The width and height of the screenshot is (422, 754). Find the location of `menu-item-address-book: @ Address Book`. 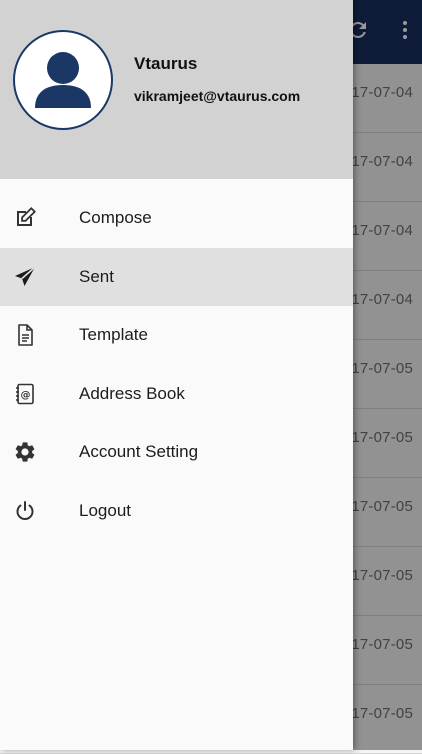

menu-item-address-book: @ Address Book is located at coordinates (176, 394).